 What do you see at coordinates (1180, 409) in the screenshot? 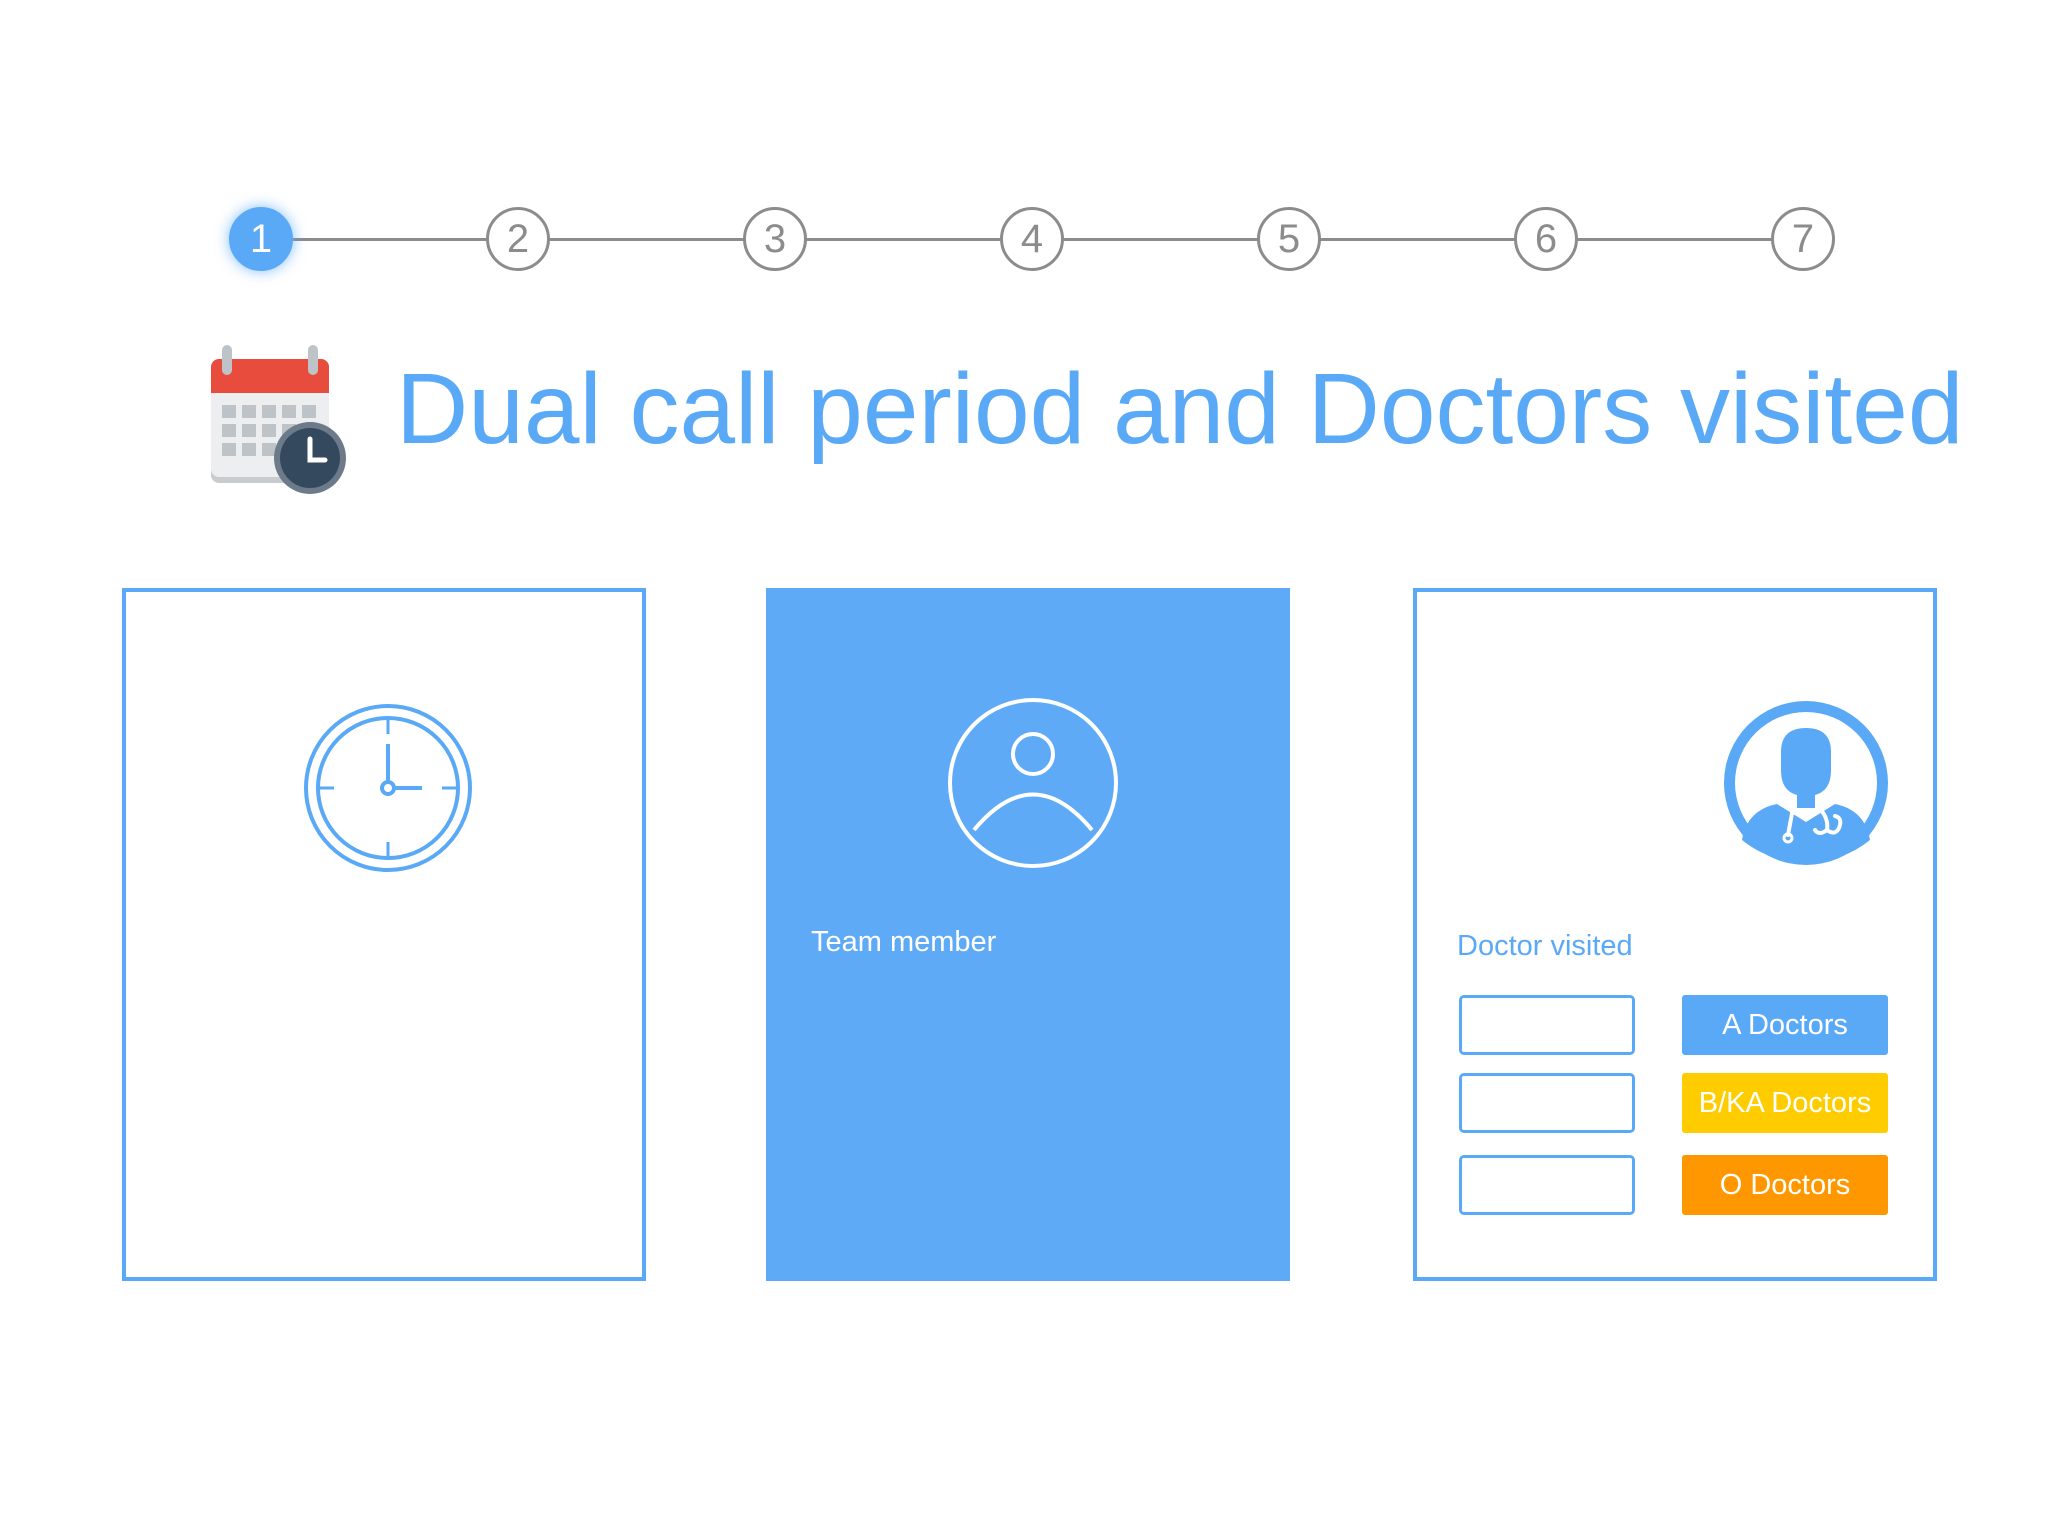
I see `page-title: Dual call period and Doctors visited` at bounding box center [1180, 409].